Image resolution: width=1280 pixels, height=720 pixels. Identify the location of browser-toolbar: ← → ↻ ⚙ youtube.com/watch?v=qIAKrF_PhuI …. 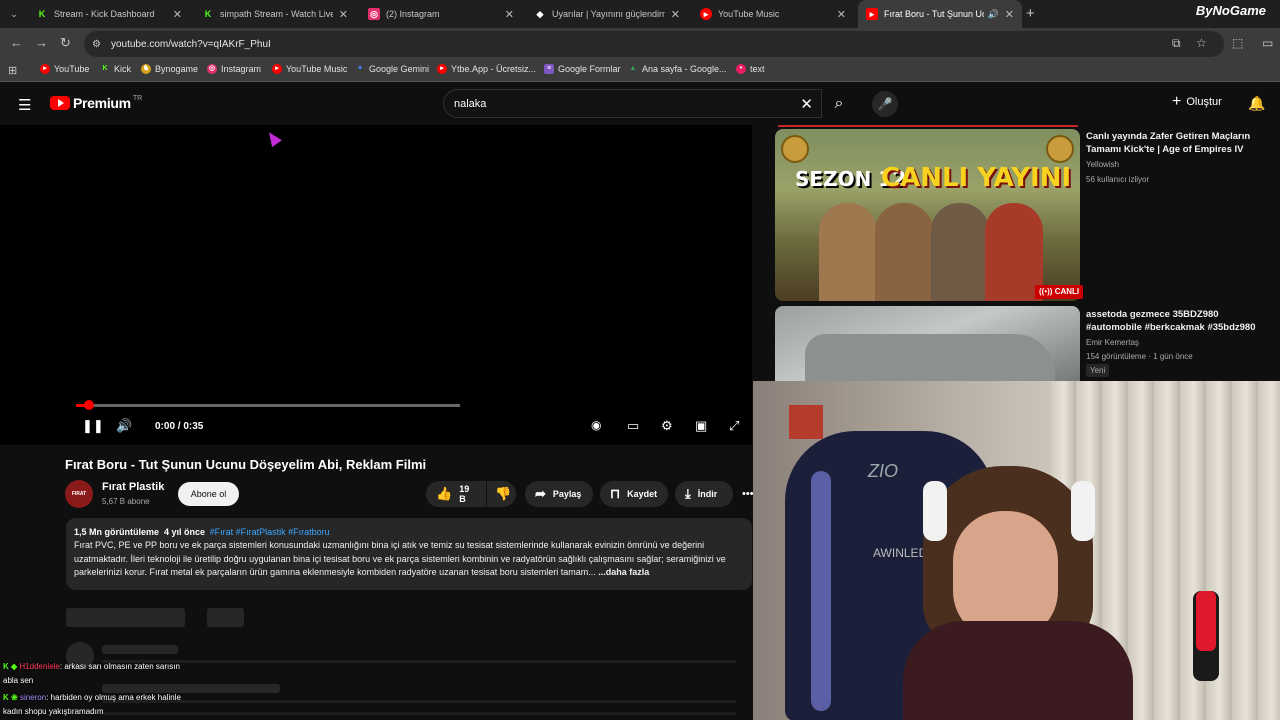
(640, 44).